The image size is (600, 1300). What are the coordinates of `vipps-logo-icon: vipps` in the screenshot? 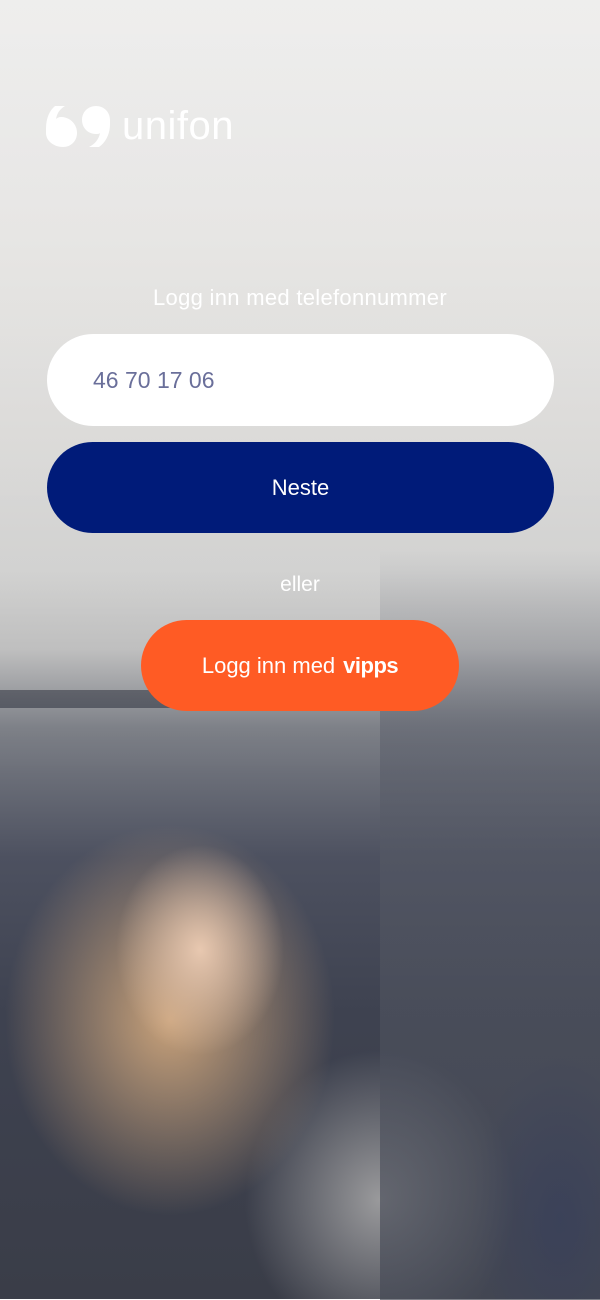 It's located at (371, 665).